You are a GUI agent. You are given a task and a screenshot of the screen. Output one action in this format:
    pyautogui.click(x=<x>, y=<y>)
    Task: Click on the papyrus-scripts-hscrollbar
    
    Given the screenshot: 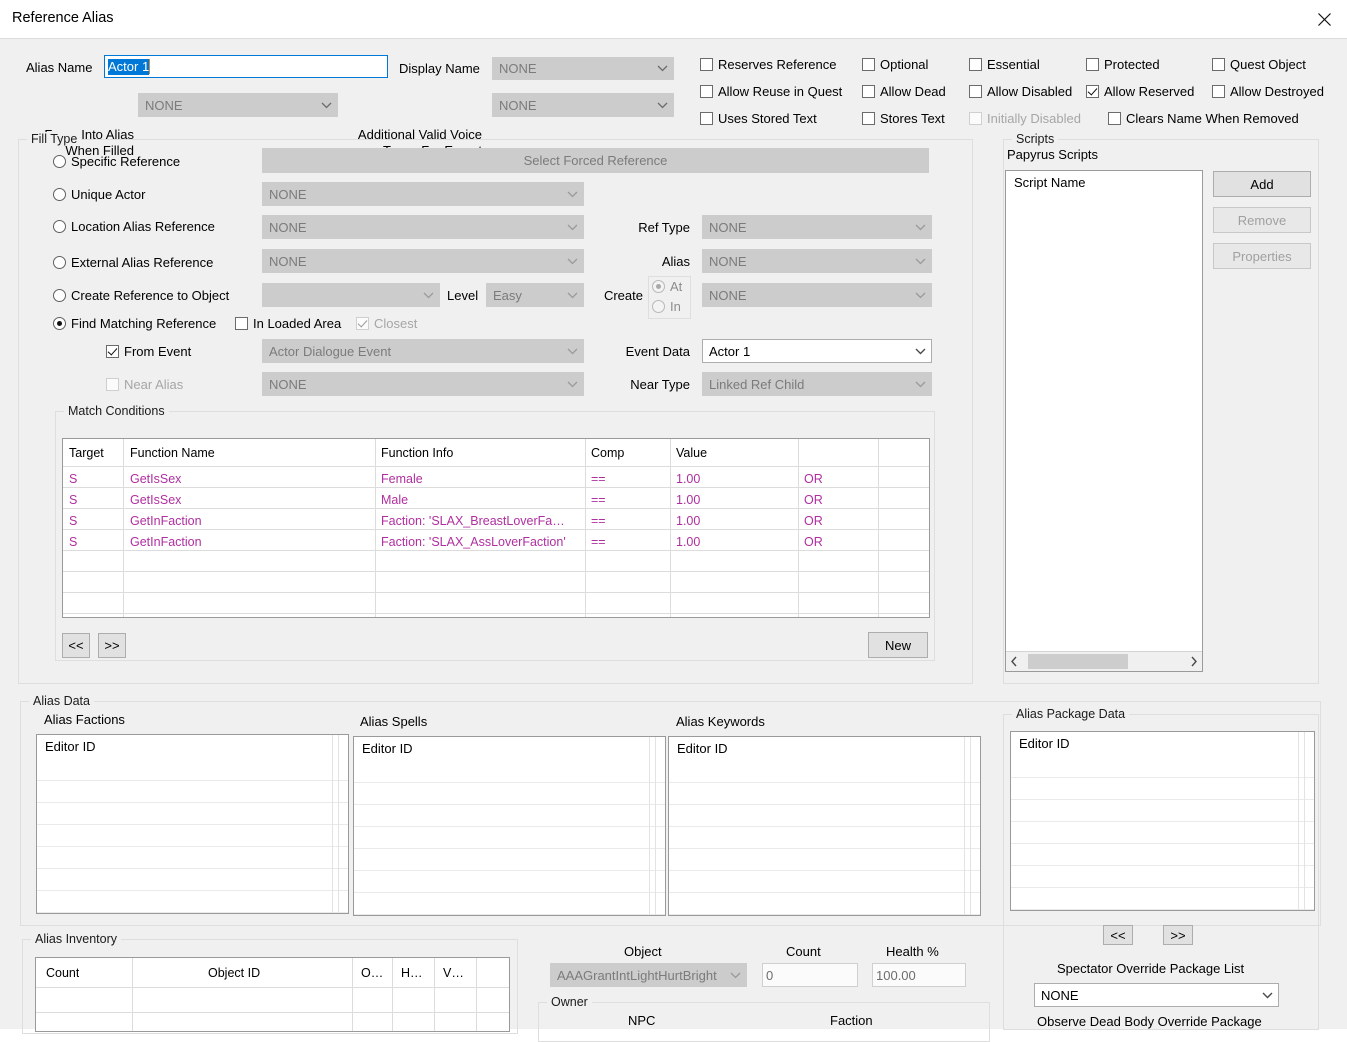 What is the action you would take?
    pyautogui.click(x=1104, y=661)
    